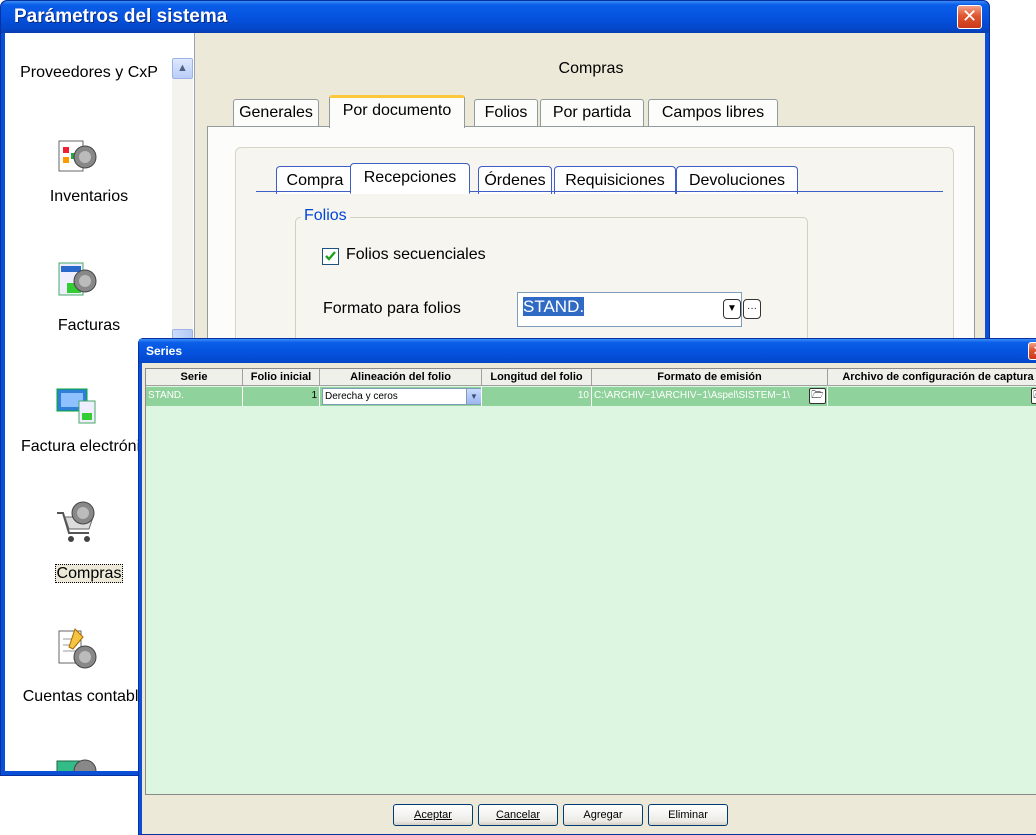 This screenshot has height=835, width=1036. Describe the element at coordinates (410, 178) in the screenshot. I see `inner-tab-recepciones: Recepciones` at that location.